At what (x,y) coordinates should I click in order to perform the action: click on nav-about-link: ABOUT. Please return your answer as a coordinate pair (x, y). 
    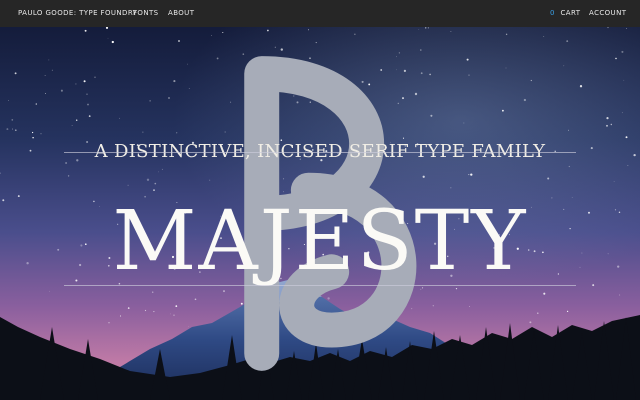
    Looking at the image, I should click on (181, 13).